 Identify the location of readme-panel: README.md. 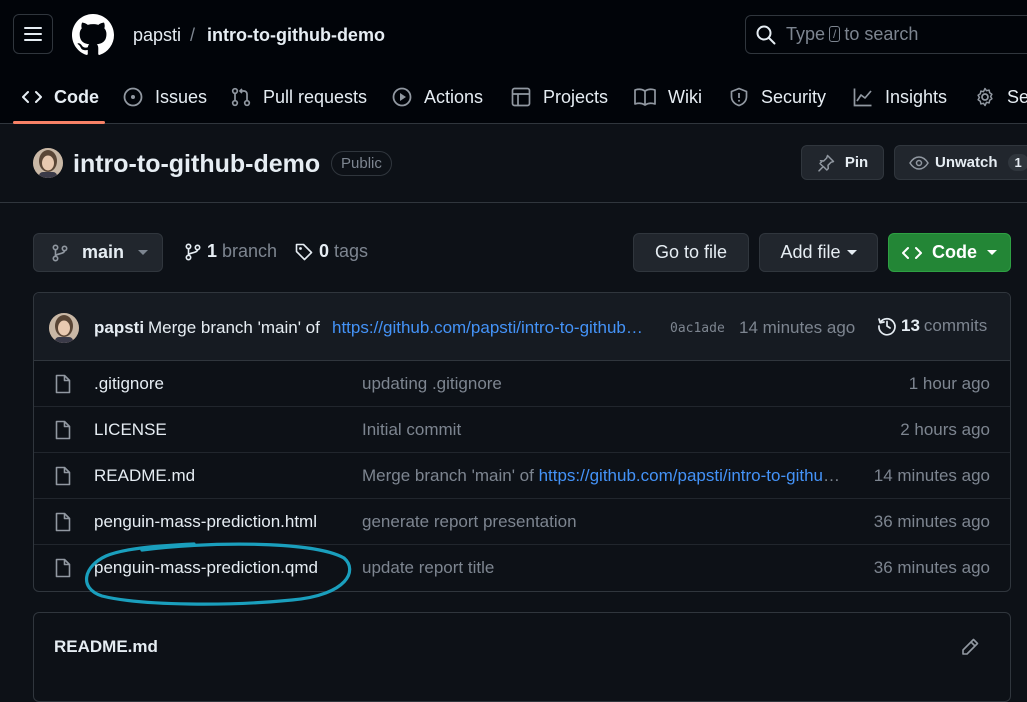
(522, 657).